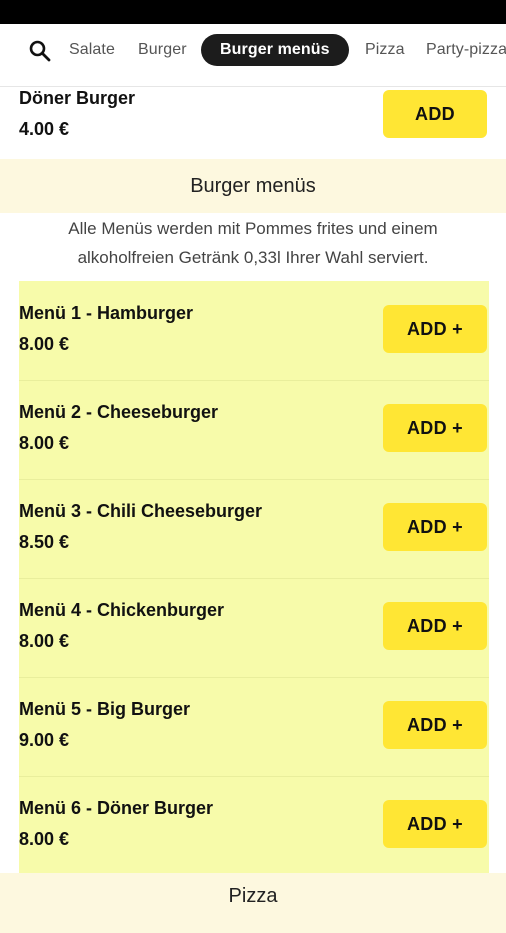 Image resolution: width=506 pixels, height=933 pixels. What do you see at coordinates (44, 542) in the screenshot?
I see `item-price: 8.50 €` at bounding box center [44, 542].